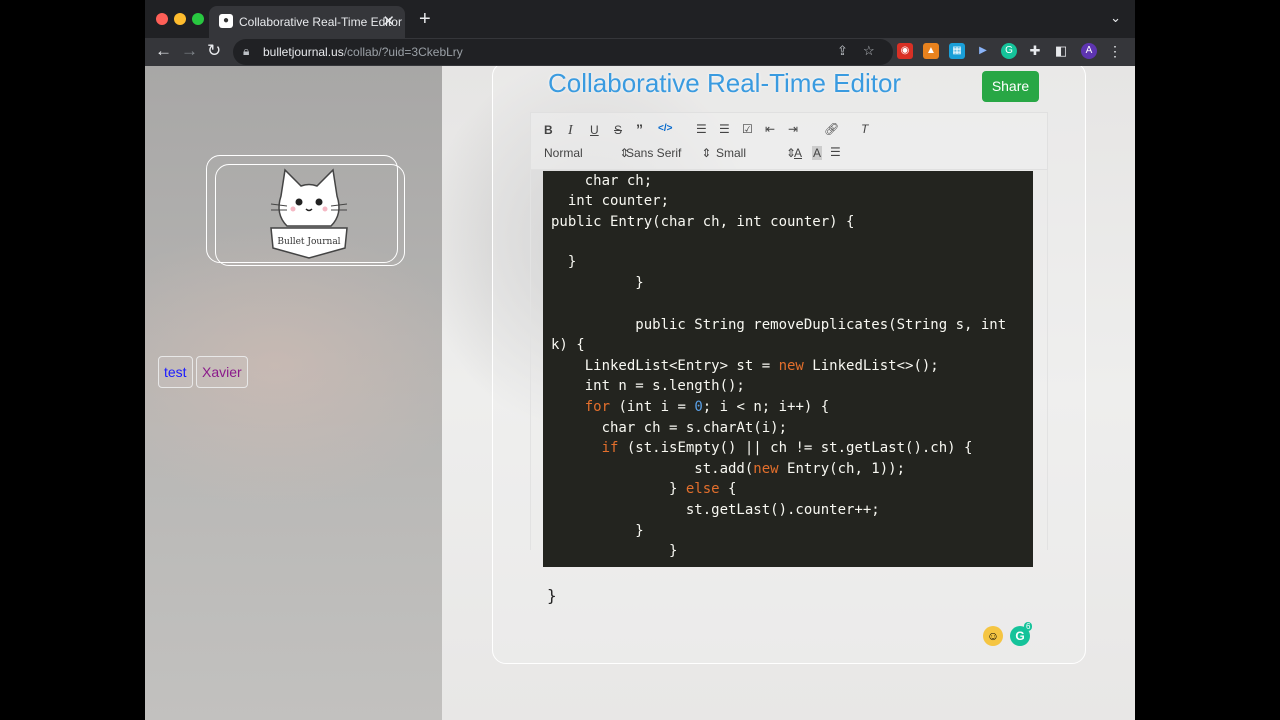 This screenshot has width=1280, height=720. Describe the element at coordinates (1115, 18) in the screenshot. I see `tab-search-chevron-icon: ⌄` at that location.